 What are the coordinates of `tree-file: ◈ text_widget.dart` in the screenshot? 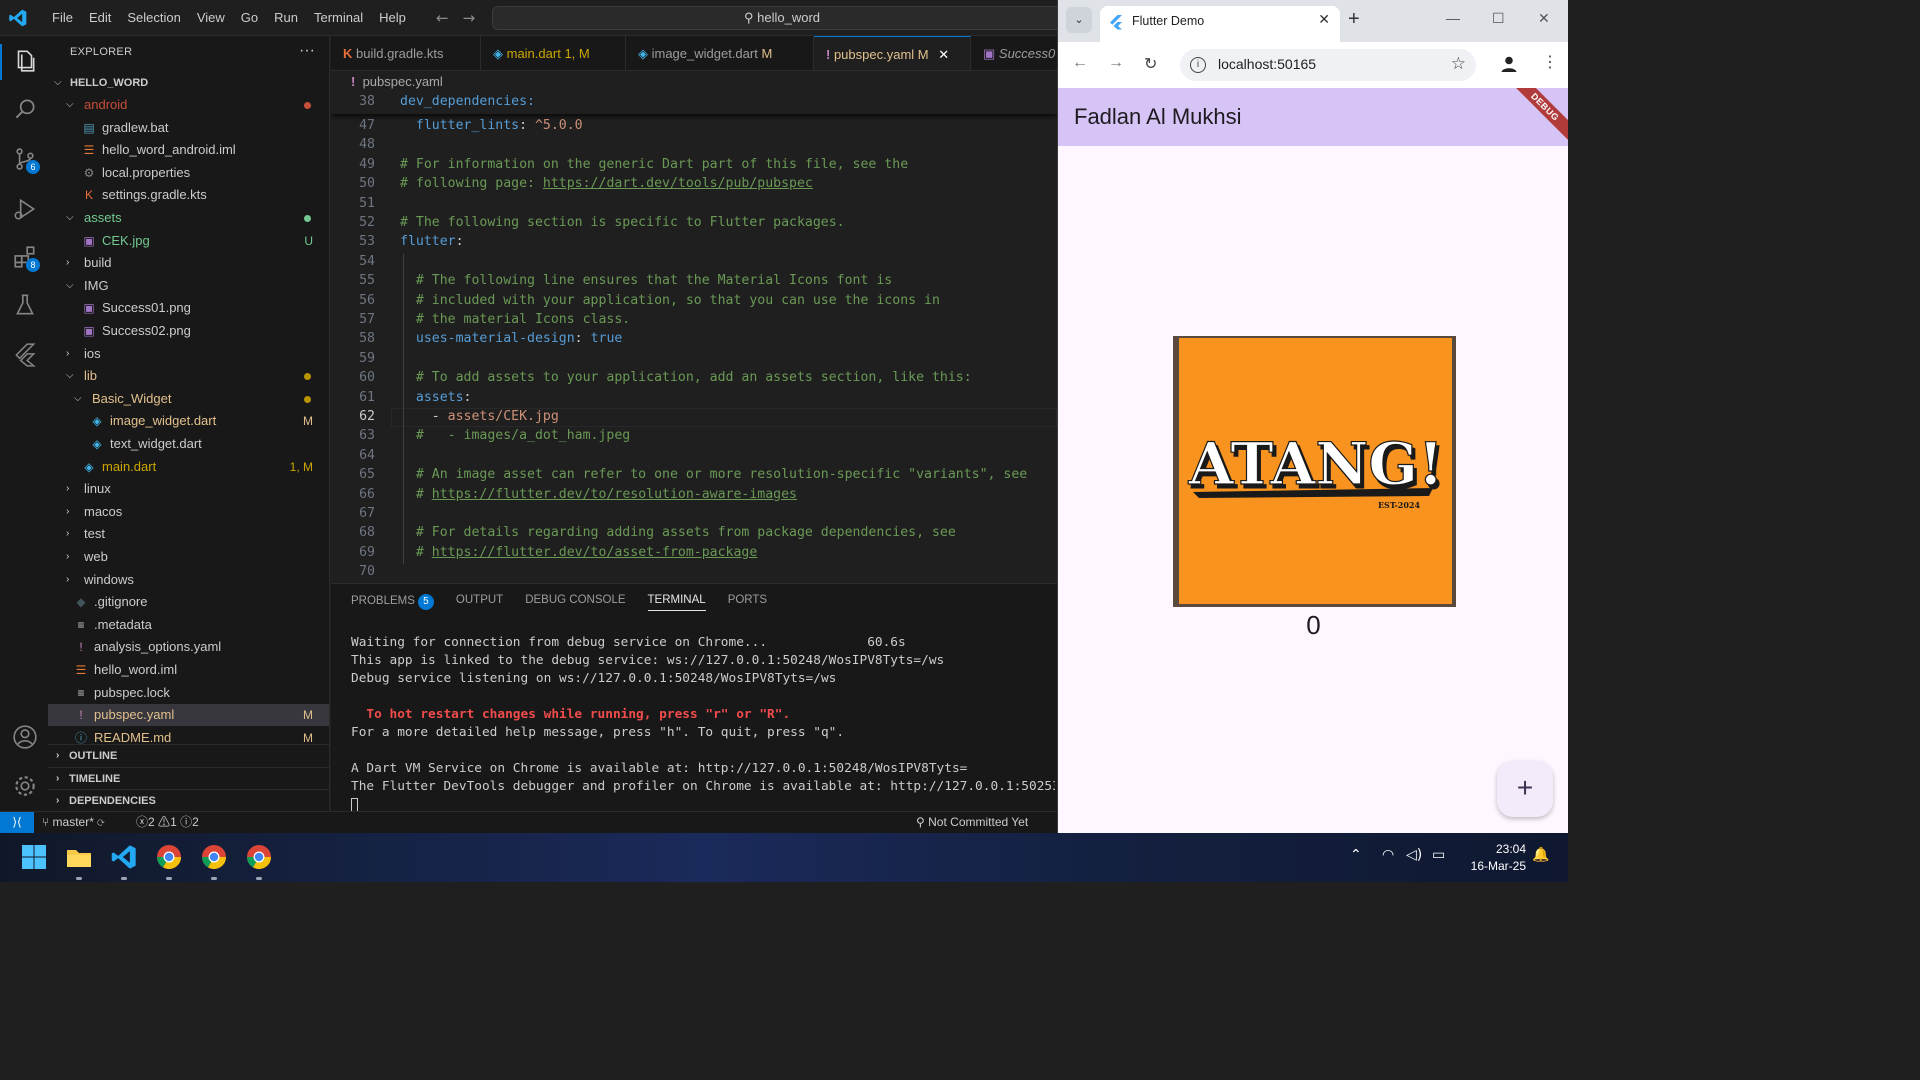 It's located at (188, 444).